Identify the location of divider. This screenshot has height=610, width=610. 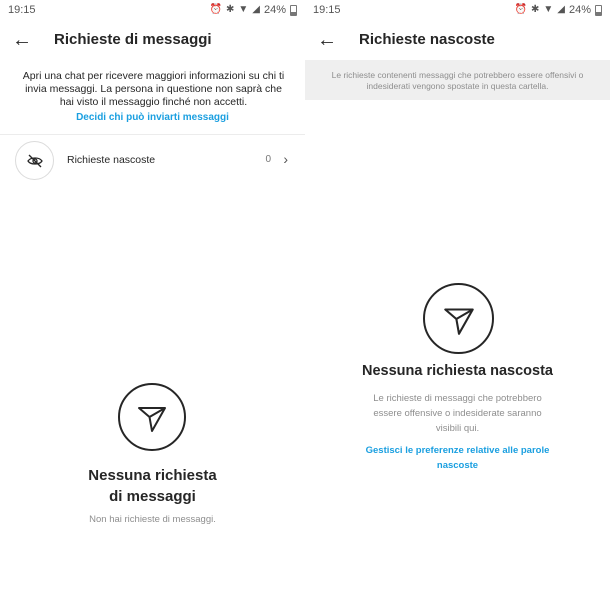
(152, 134).